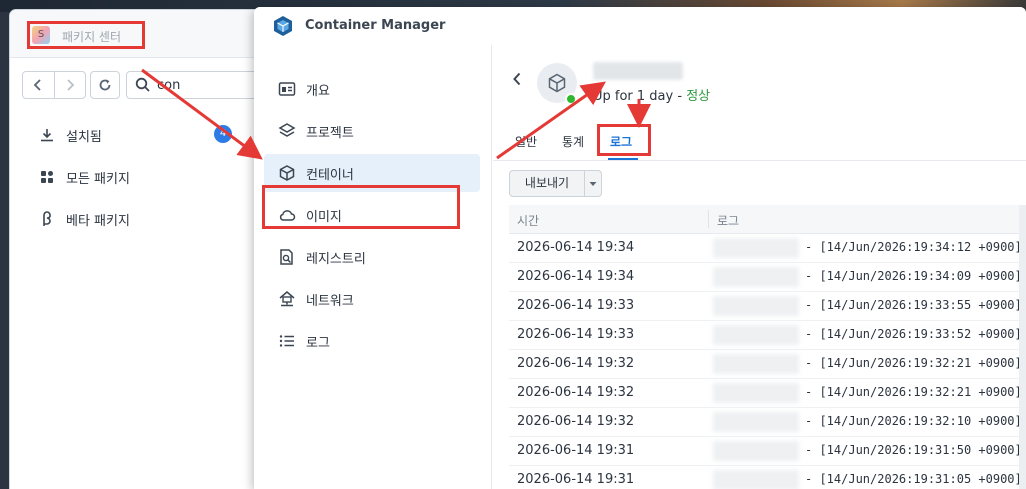  What do you see at coordinates (143, 85) in the screenshot?
I see `search-icon` at bounding box center [143, 85].